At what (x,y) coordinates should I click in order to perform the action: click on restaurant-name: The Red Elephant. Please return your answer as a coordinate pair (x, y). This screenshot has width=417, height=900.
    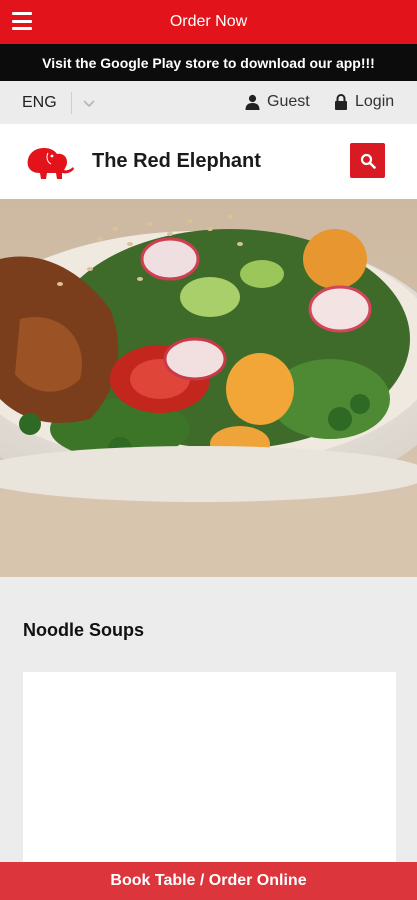
    Looking at the image, I should click on (176, 161).